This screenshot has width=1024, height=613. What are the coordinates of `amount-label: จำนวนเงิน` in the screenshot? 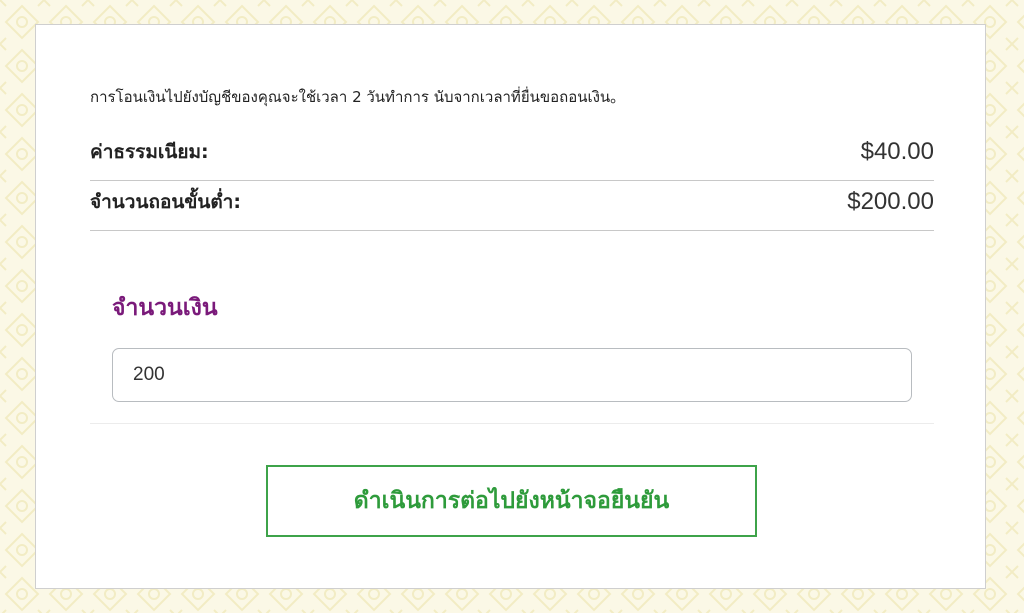 It's located at (165, 308).